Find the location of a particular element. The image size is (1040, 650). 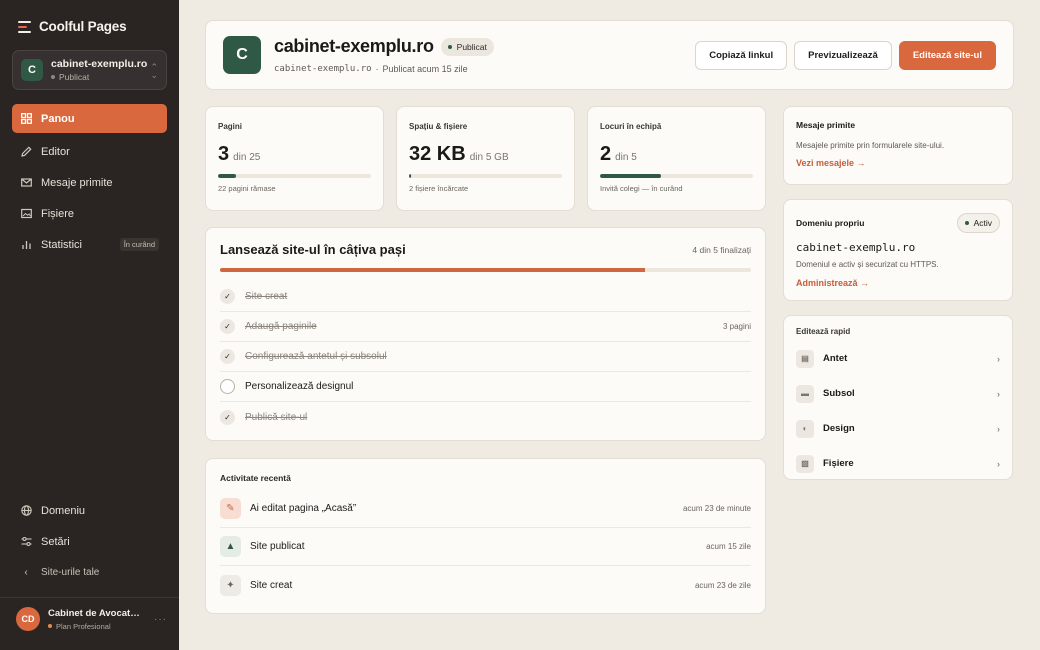

sidebar-item-setari: Setări is located at coordinates (89, 541).